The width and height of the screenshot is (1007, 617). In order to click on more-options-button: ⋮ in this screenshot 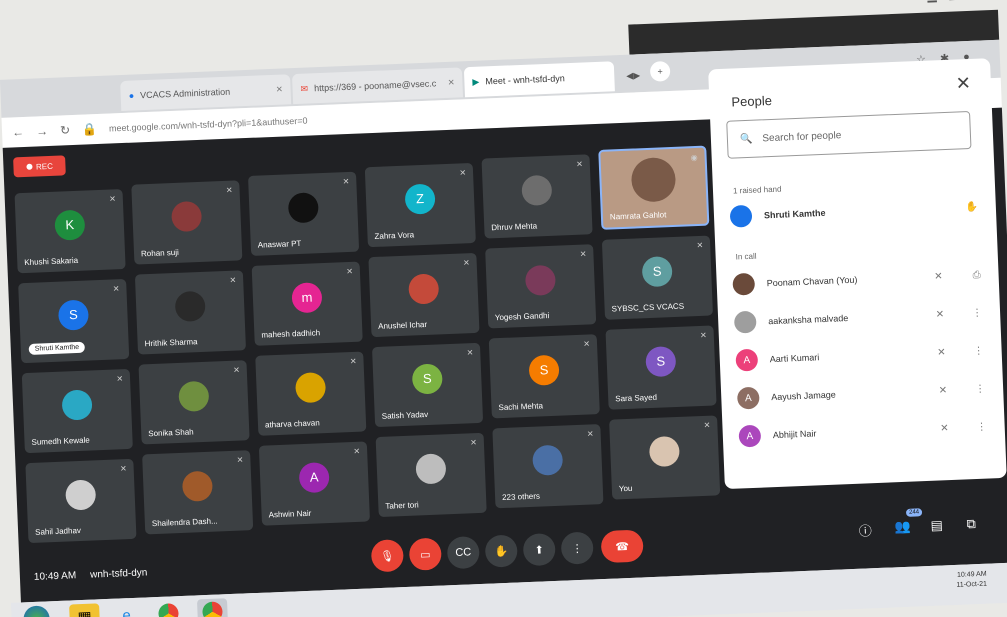, I will do `click(577, 548)`.